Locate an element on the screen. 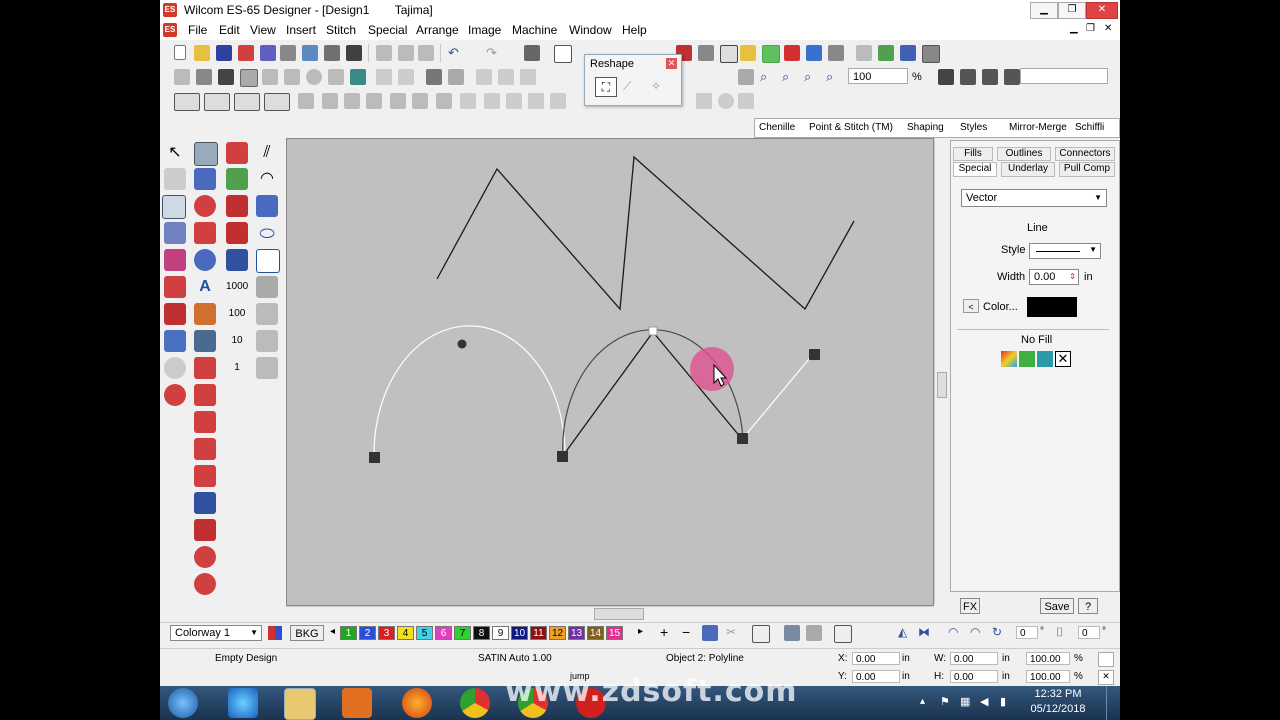 Image resolution: width=1280 pixels, height=720 pixels. monogram-icon is located at coordinates (175, 395).